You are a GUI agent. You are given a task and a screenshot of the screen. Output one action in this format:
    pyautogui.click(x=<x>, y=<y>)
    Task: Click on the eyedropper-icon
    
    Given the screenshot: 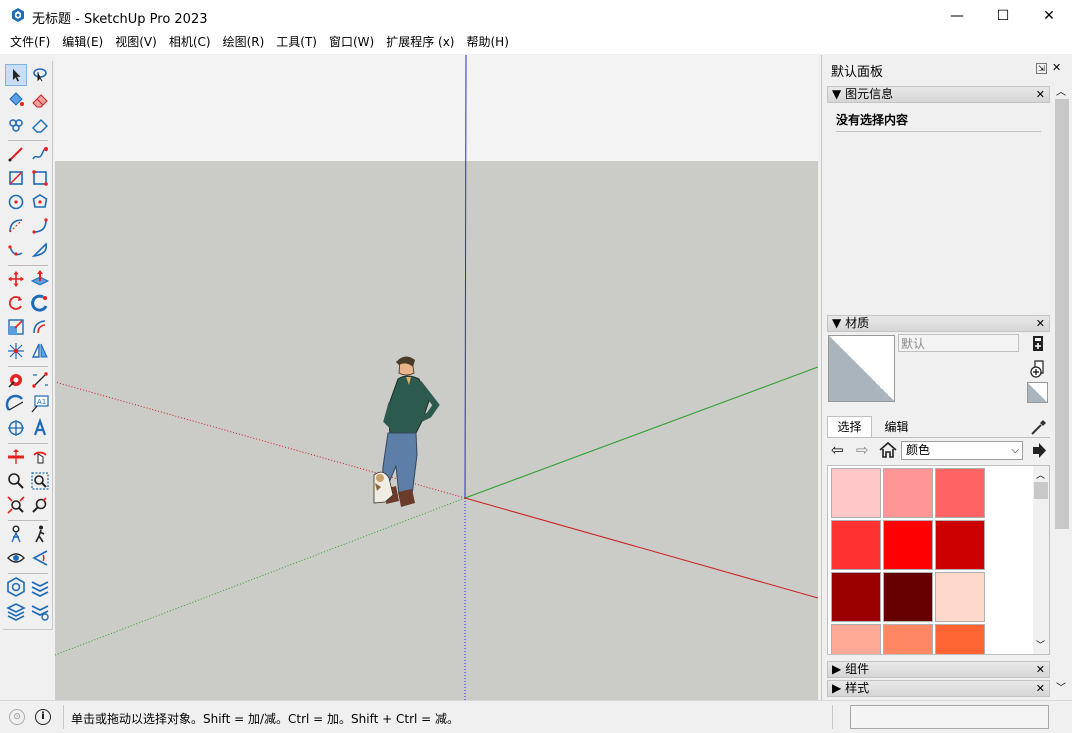 What is the action you would take?
    pyautogui.click(x=1038, y=427)
    